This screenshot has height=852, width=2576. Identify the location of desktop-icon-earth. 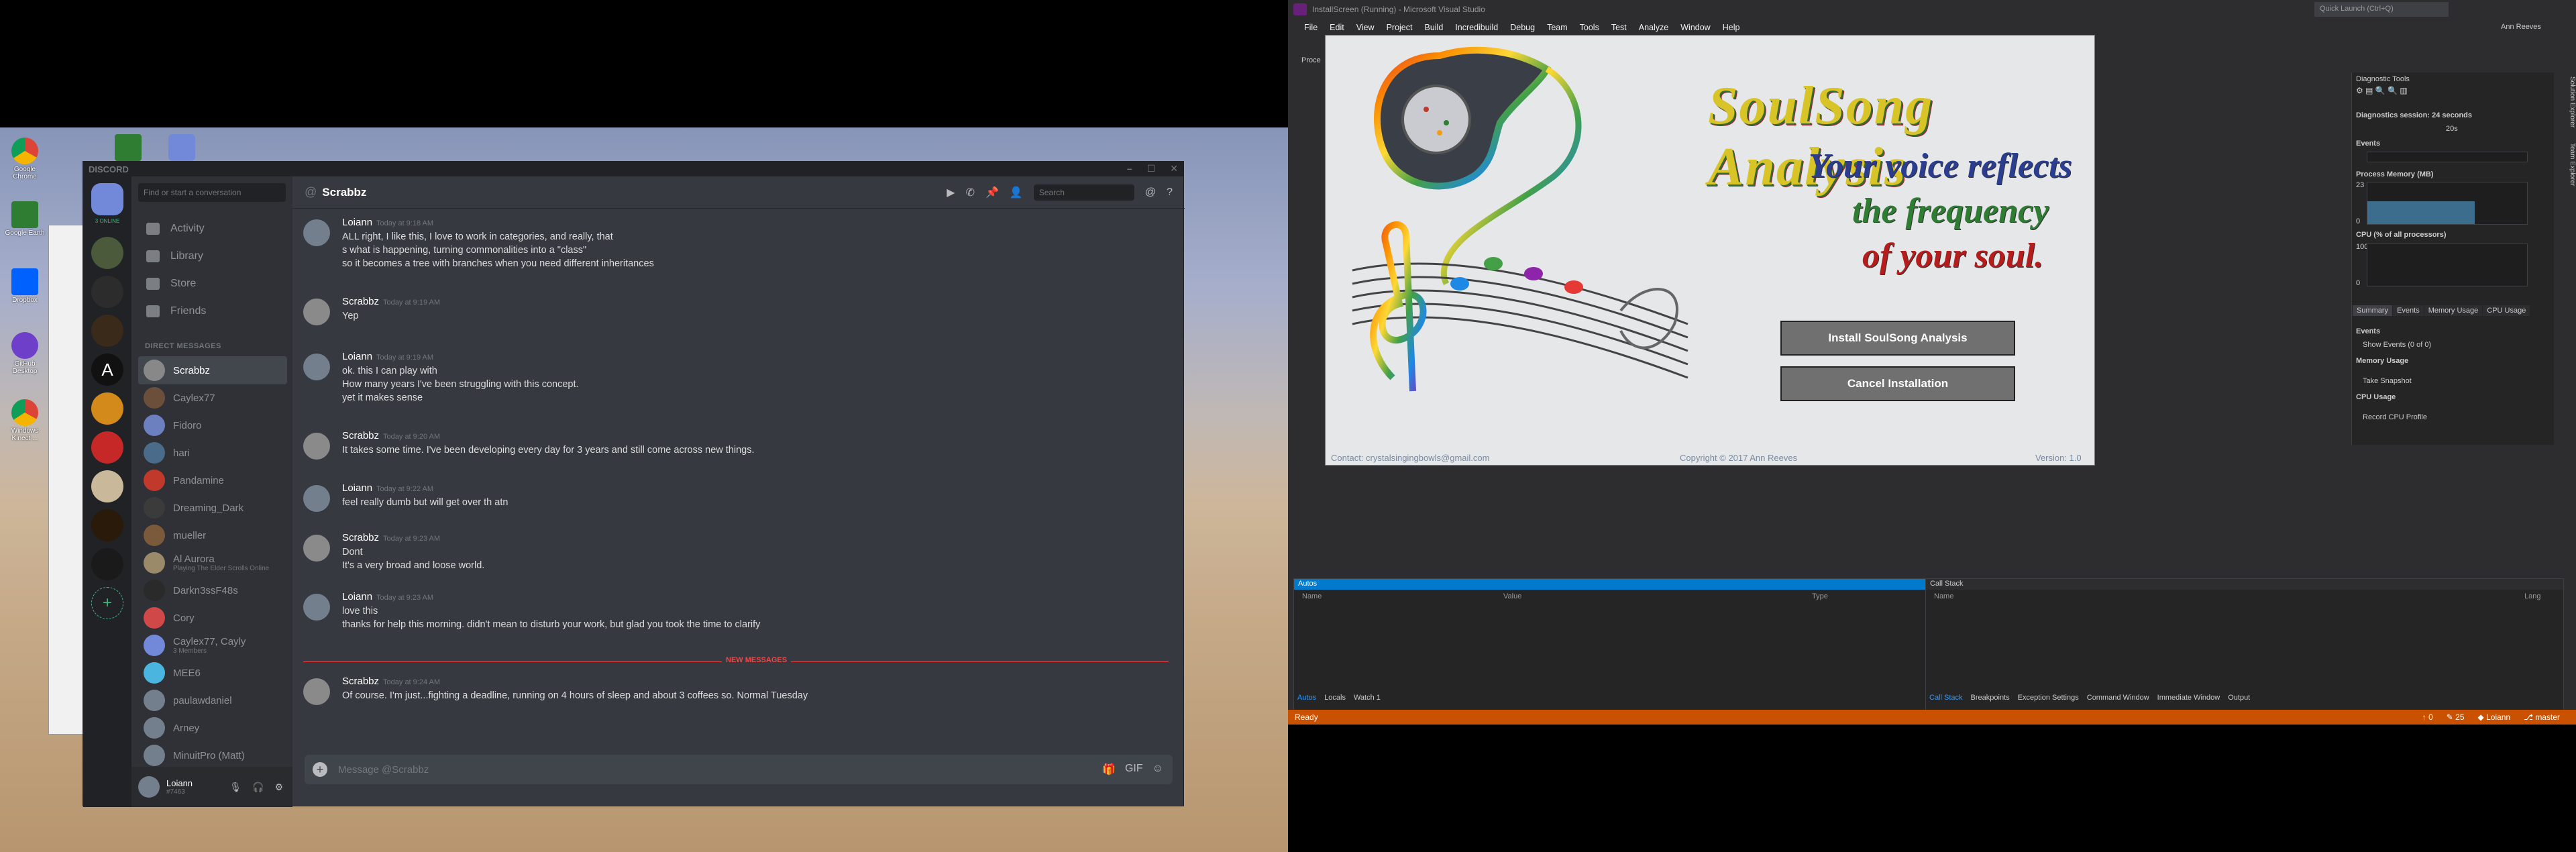
(128, 148).